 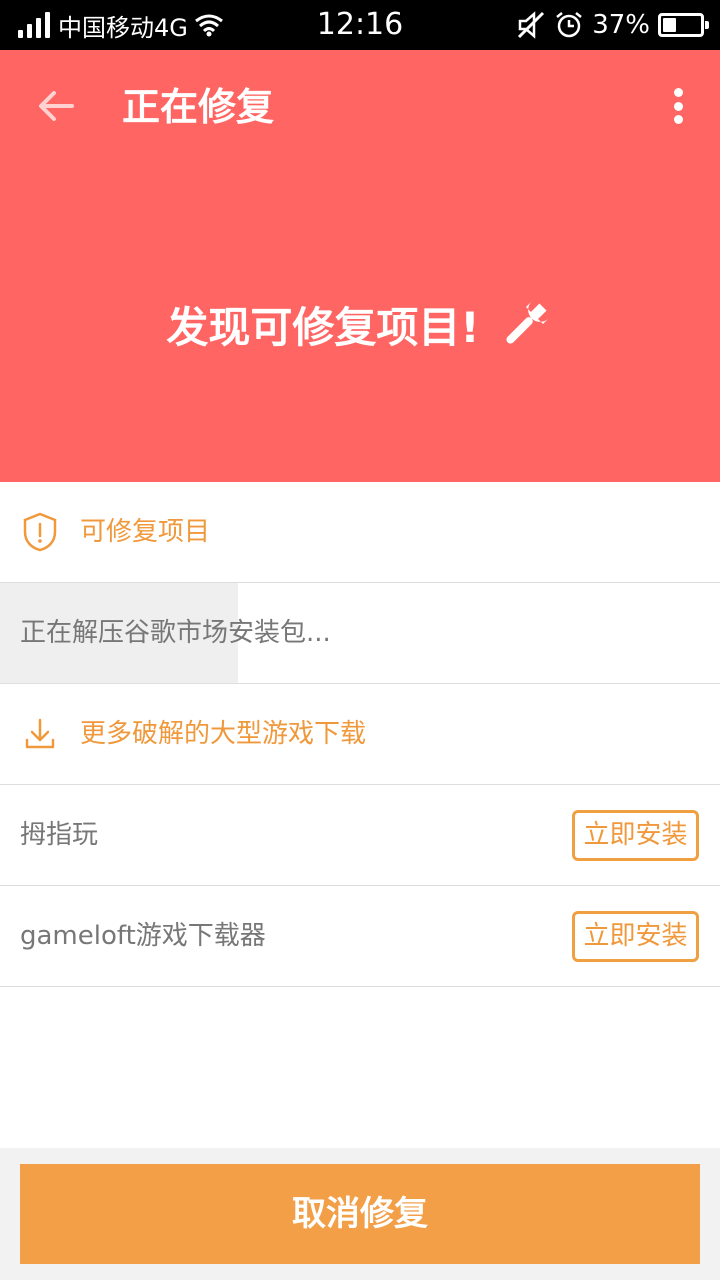 What do you see at coordinates (34, 25) in the screenshot?
I see `signal-icon` at bounding box center [34, 25].